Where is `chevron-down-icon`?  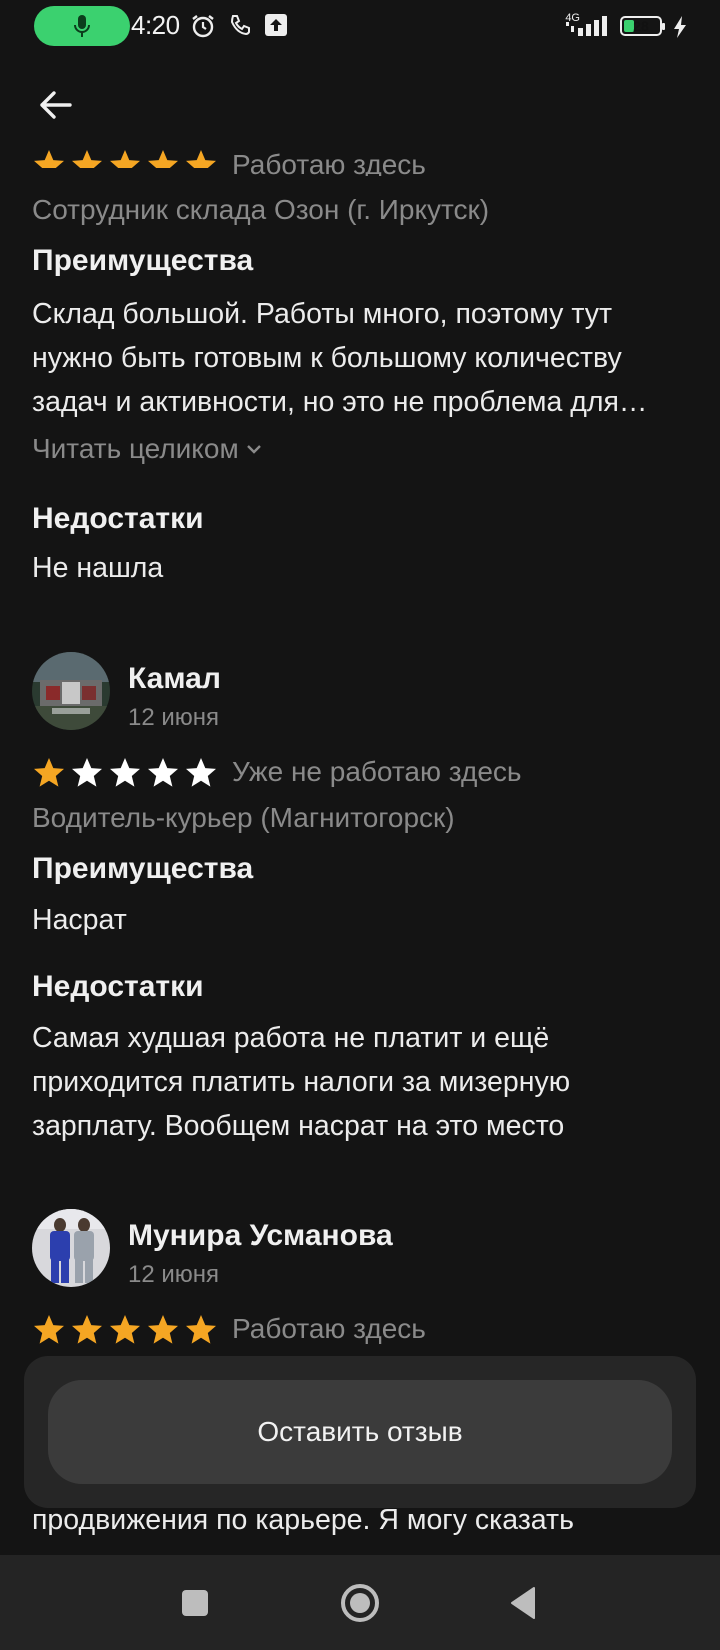 chevron-down-icon is located at coordinates (253, 449).